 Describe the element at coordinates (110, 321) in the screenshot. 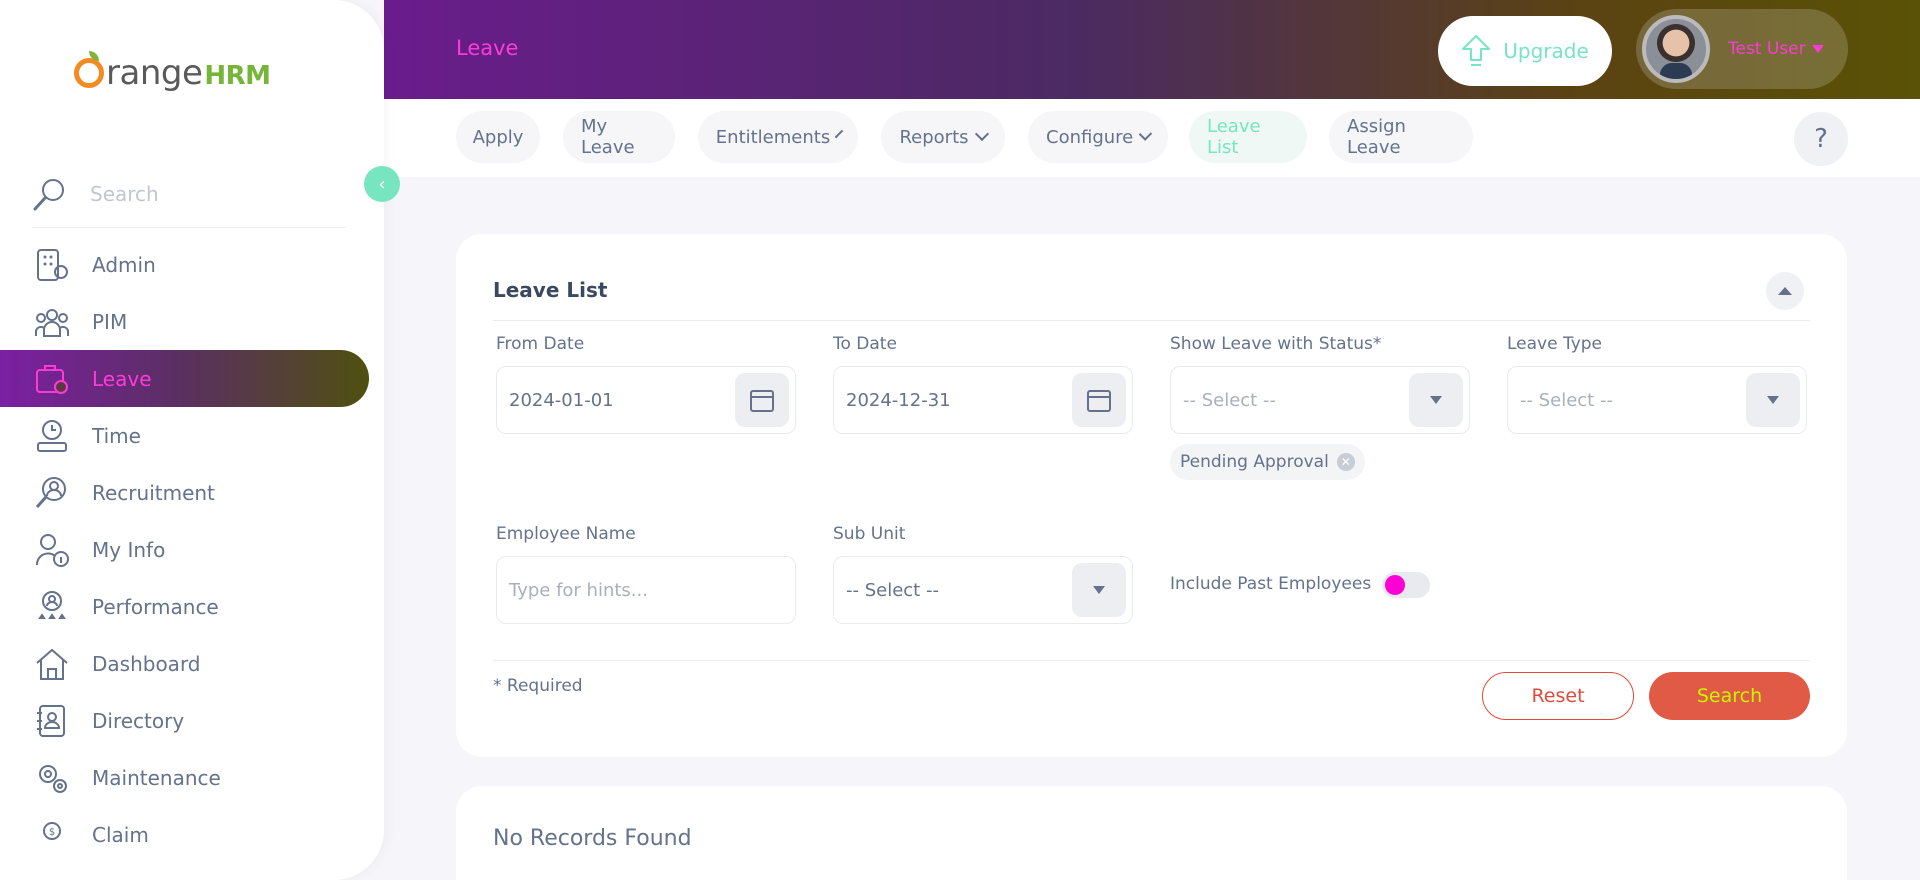

I see `sidebar-item-label: PIM` at that location.